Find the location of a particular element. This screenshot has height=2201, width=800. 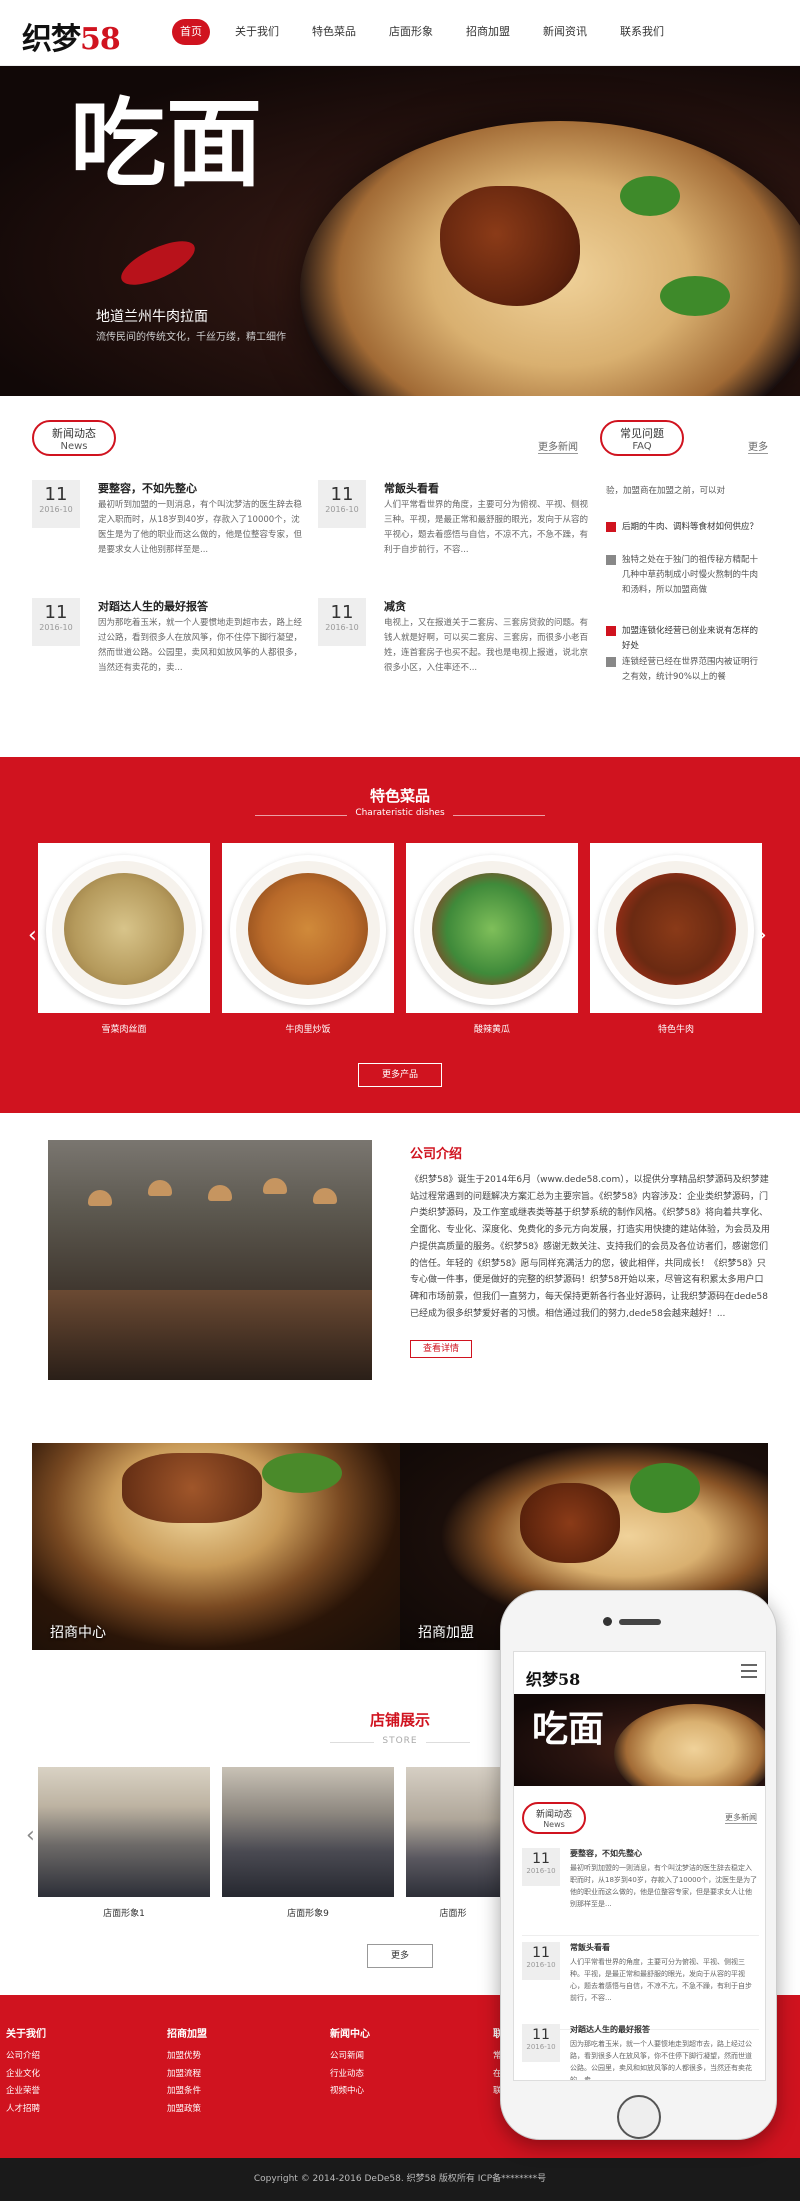

footer-link: 加盟流程 is located at coordinates (227, 2075).